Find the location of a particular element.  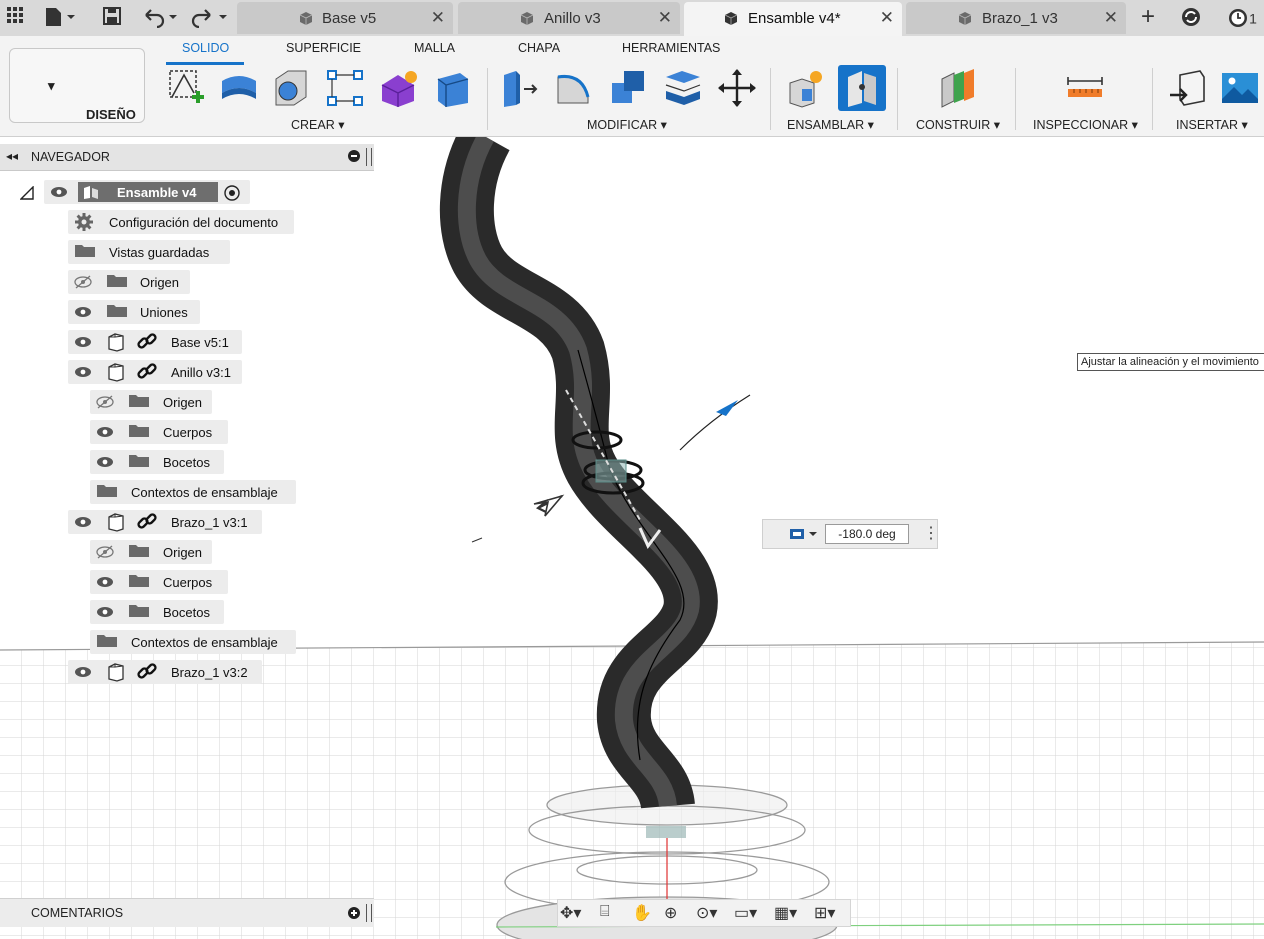

angle-value-input: -180.0 deg is located at coordinates (867, 534).